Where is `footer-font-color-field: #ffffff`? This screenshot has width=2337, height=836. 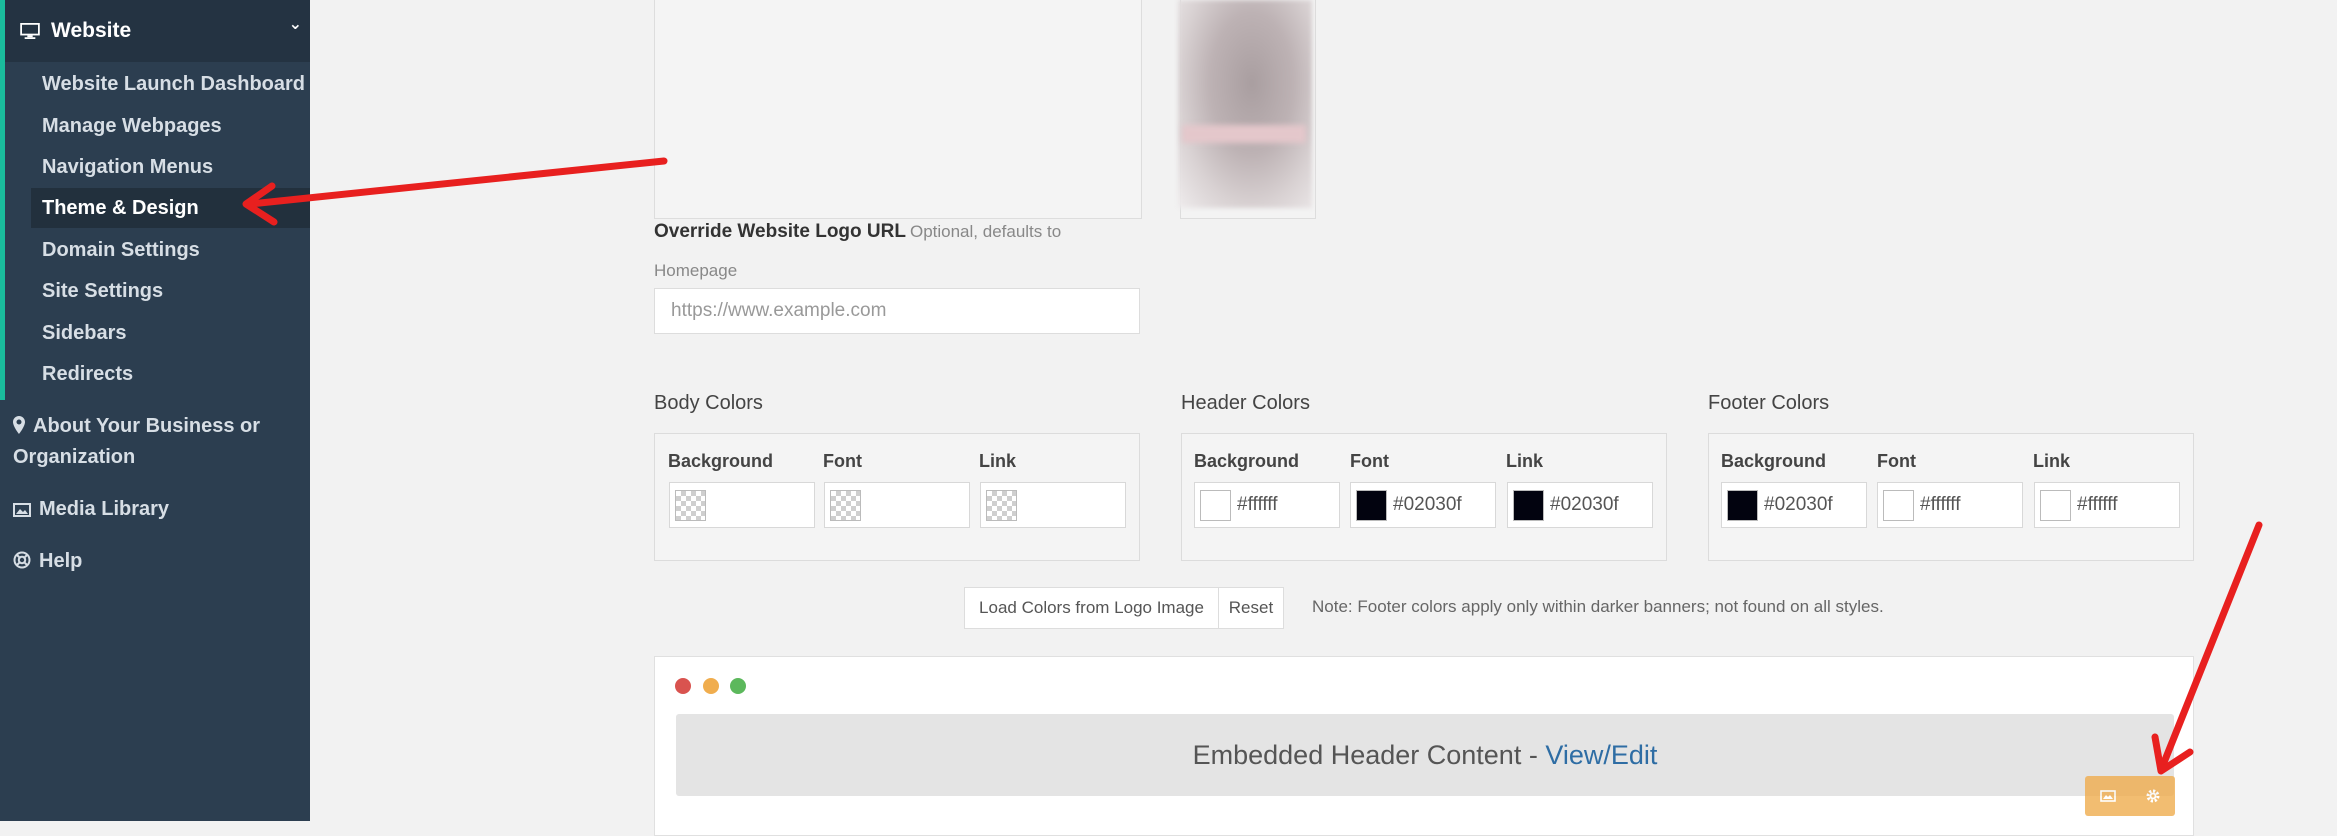 footer-font-color-field: #ffffff is located at coordinates (1950, 505).